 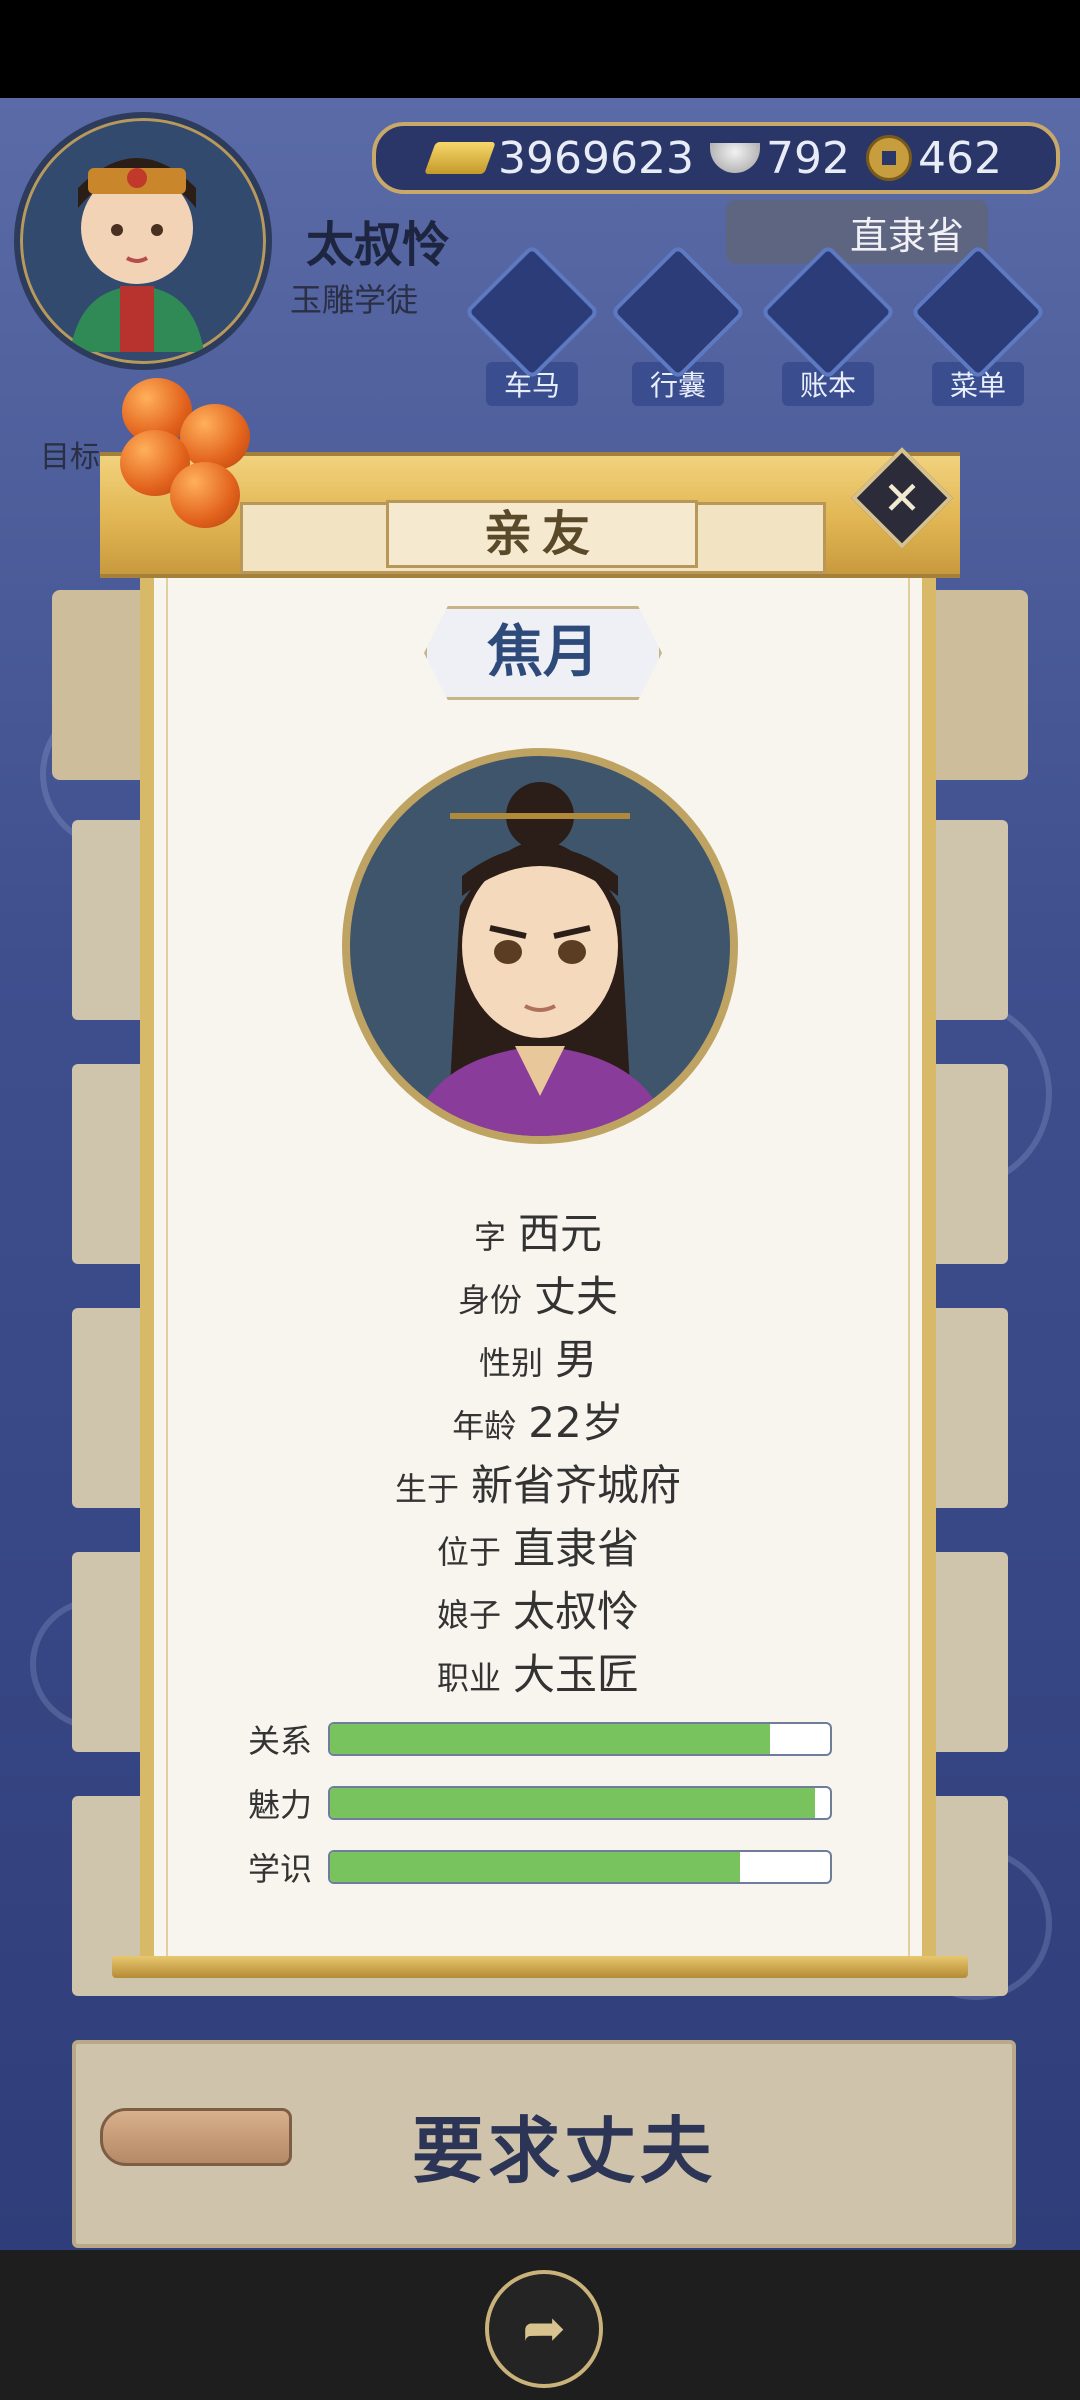 I want to click on ledger-icon, so click(x=828, y=312).